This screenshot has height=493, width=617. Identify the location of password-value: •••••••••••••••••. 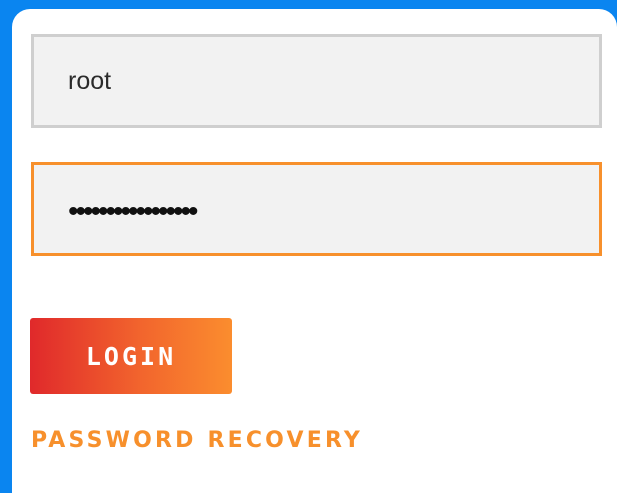
(133, 211).